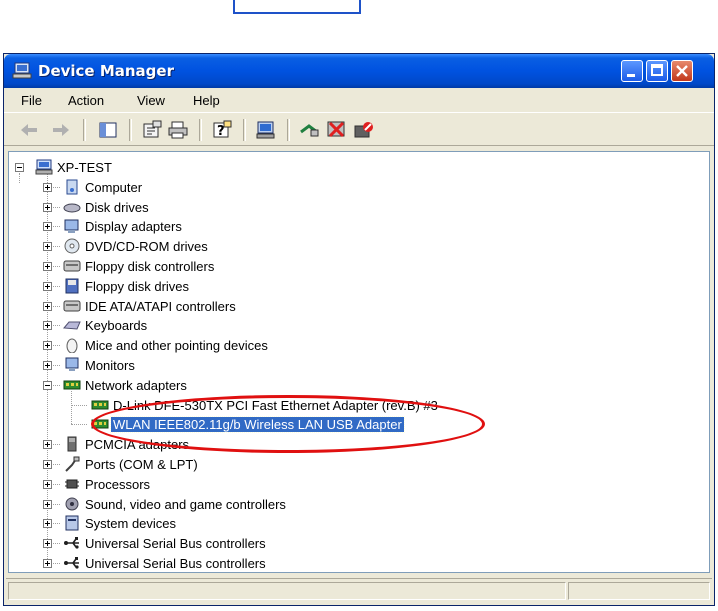 The width and height of the screenshot is (718, 611). I want to click on status-panel-main, so click(287, 591).